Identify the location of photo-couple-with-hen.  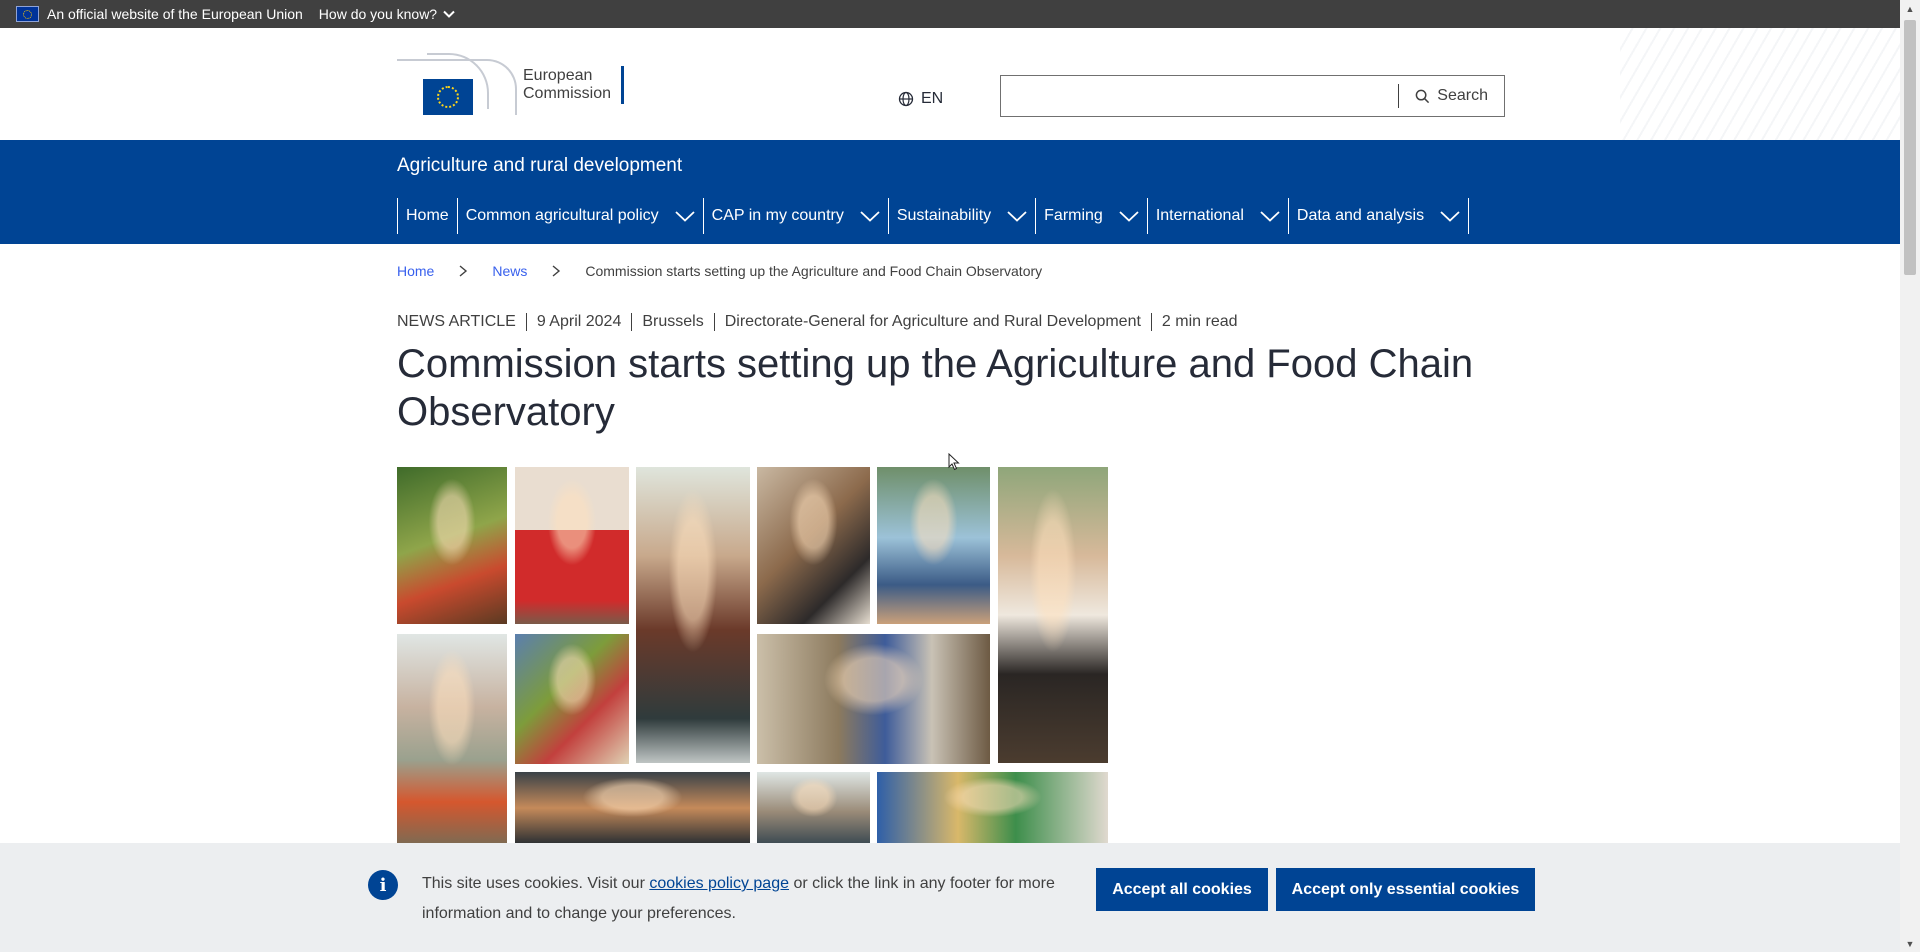
(693, 615).